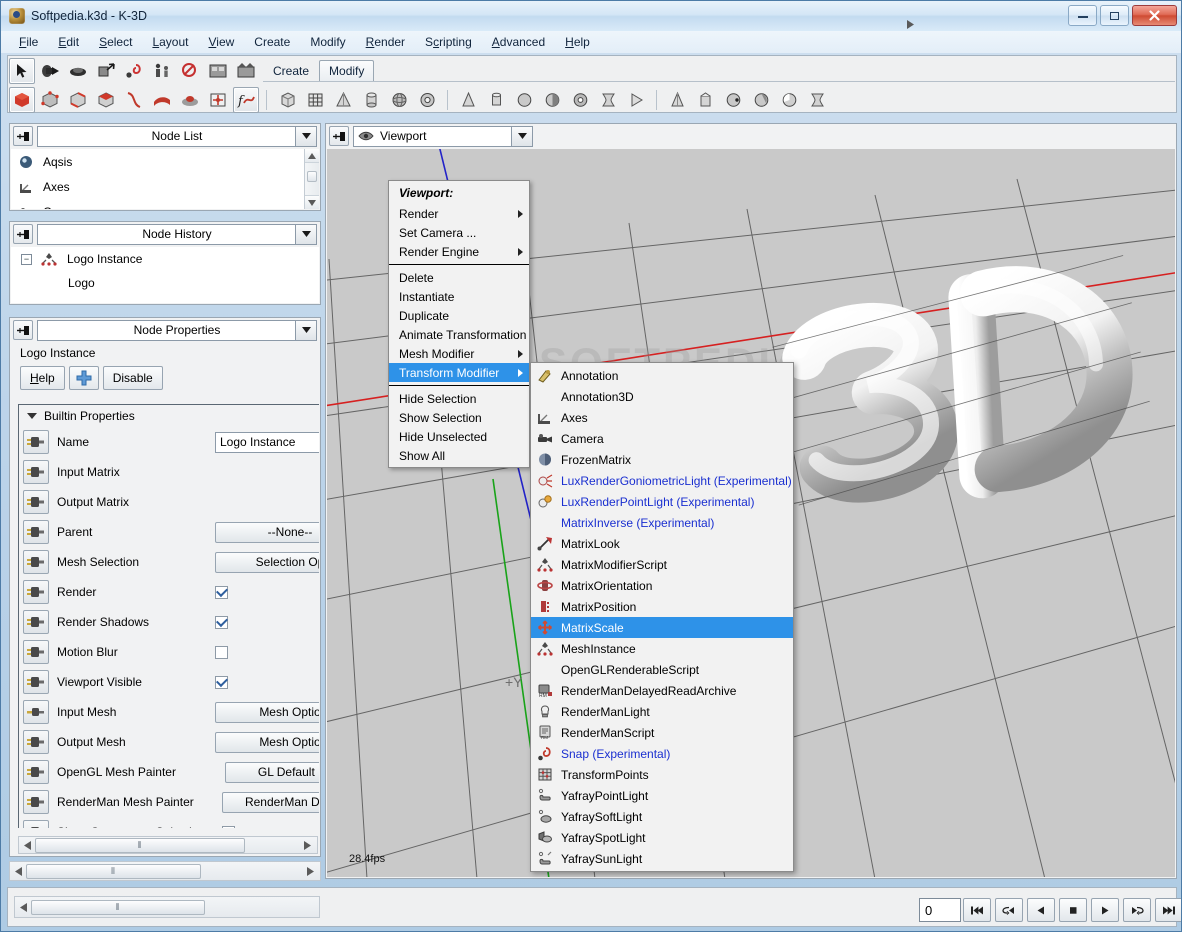 Image resolution: width=1182 pixels, height=932 pixels. I want to click on select-arrow-icon, so click(22, 70).